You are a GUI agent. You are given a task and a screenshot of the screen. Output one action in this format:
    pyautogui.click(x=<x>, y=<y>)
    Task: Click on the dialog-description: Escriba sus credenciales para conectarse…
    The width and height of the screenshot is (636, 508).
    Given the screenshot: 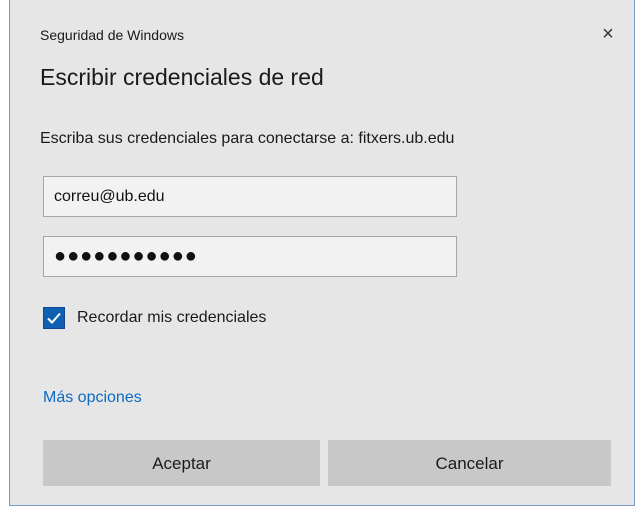 What is the action you would take?
    pyautogui.click(x=247, y=138)
    